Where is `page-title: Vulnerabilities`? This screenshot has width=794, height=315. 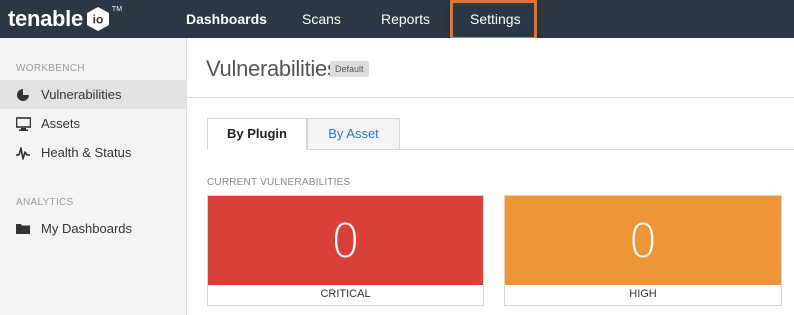 page-title: Vulnerabilities is located at coordinates (272, 68).